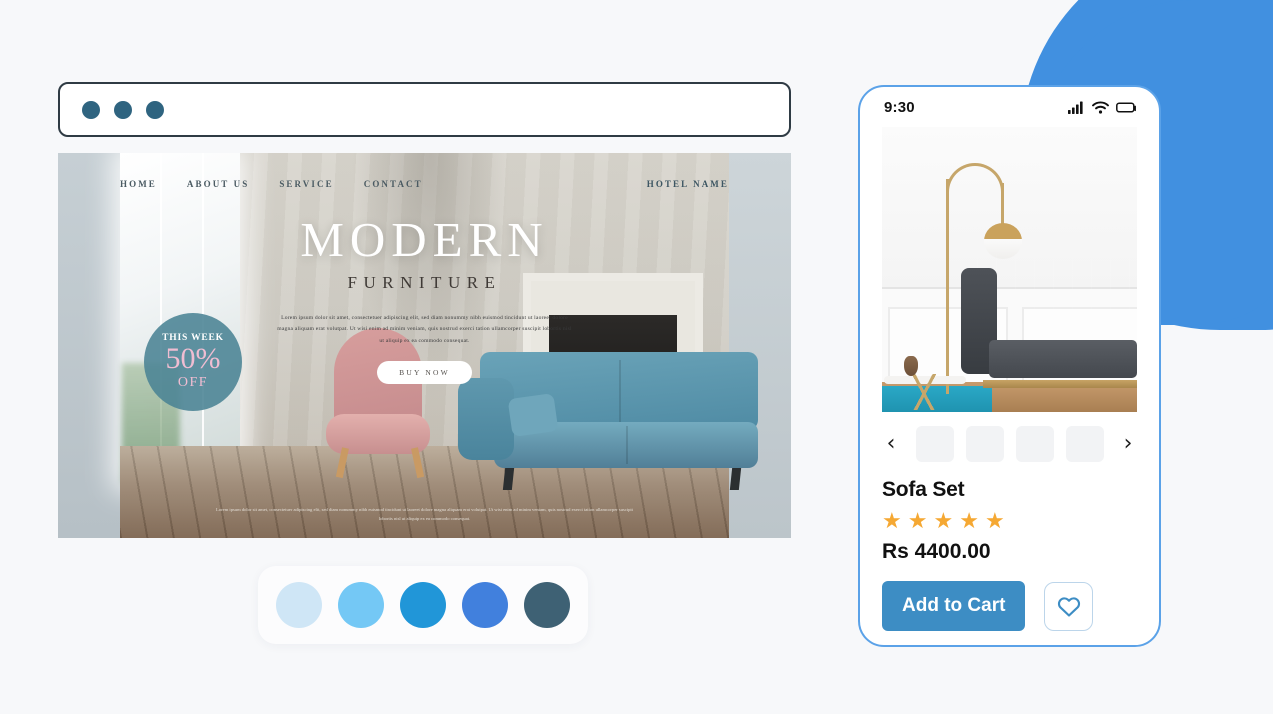  Describe the element at coordinates (1063, 359) in the screenshot. I see `product-sofa-seat` at that location.